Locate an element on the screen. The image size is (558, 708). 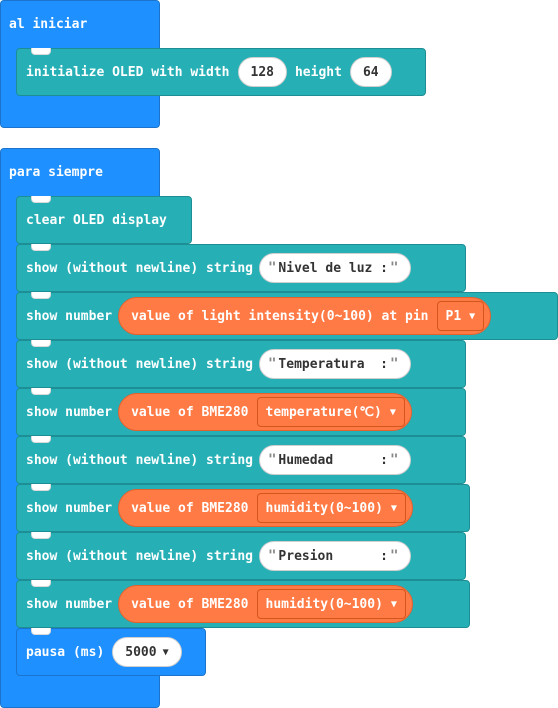
clear-oled-label: clear OLED display is located at coordinates (96, 220).